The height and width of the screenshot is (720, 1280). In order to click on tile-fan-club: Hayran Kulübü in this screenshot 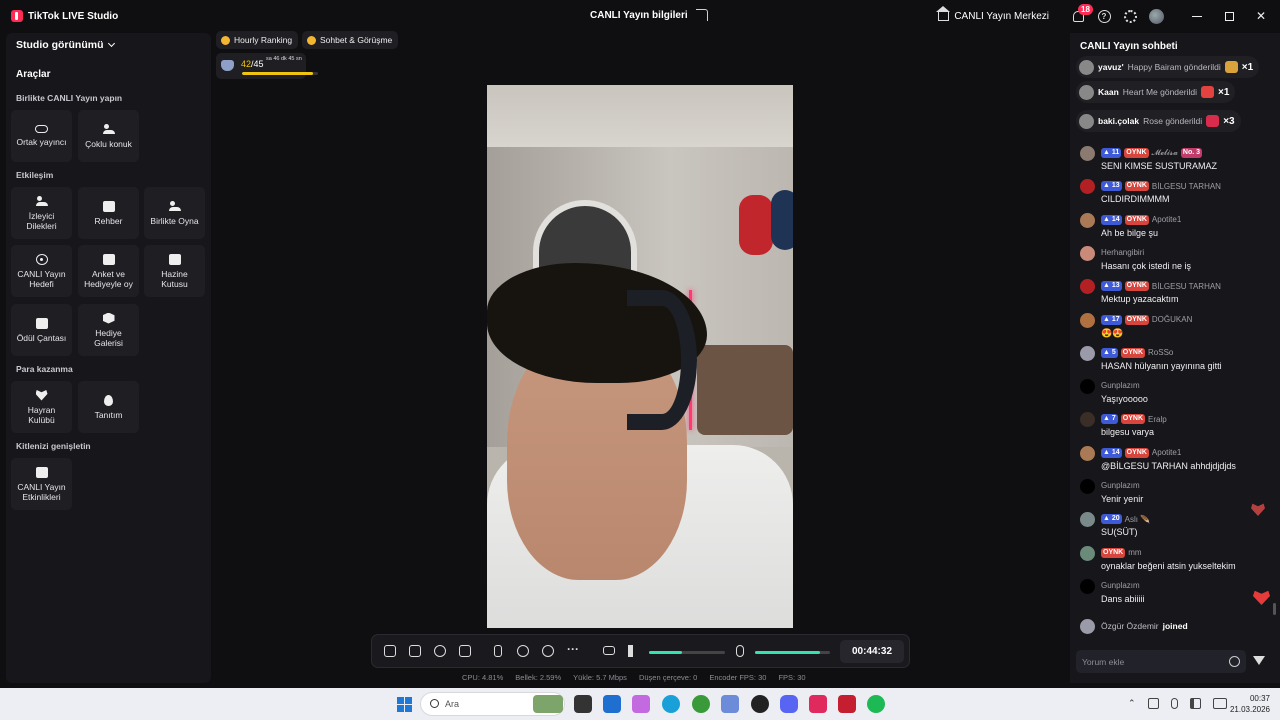, I will do `click(41, 407)`.